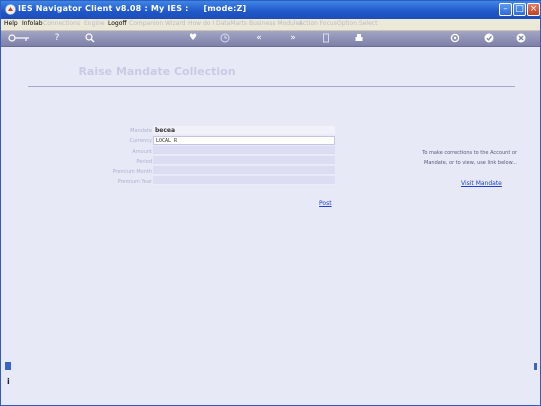  I want to click on premium-month-label: Premium Month, so click(132, 172).